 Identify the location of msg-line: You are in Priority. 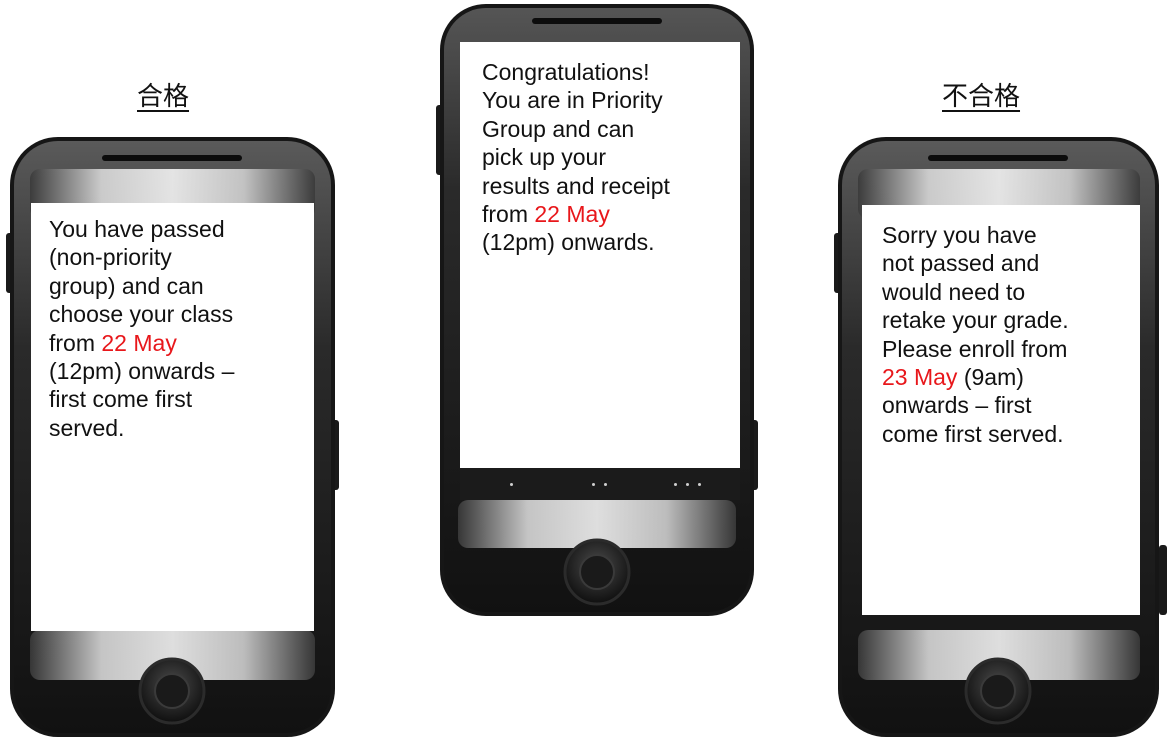
(572, 100).